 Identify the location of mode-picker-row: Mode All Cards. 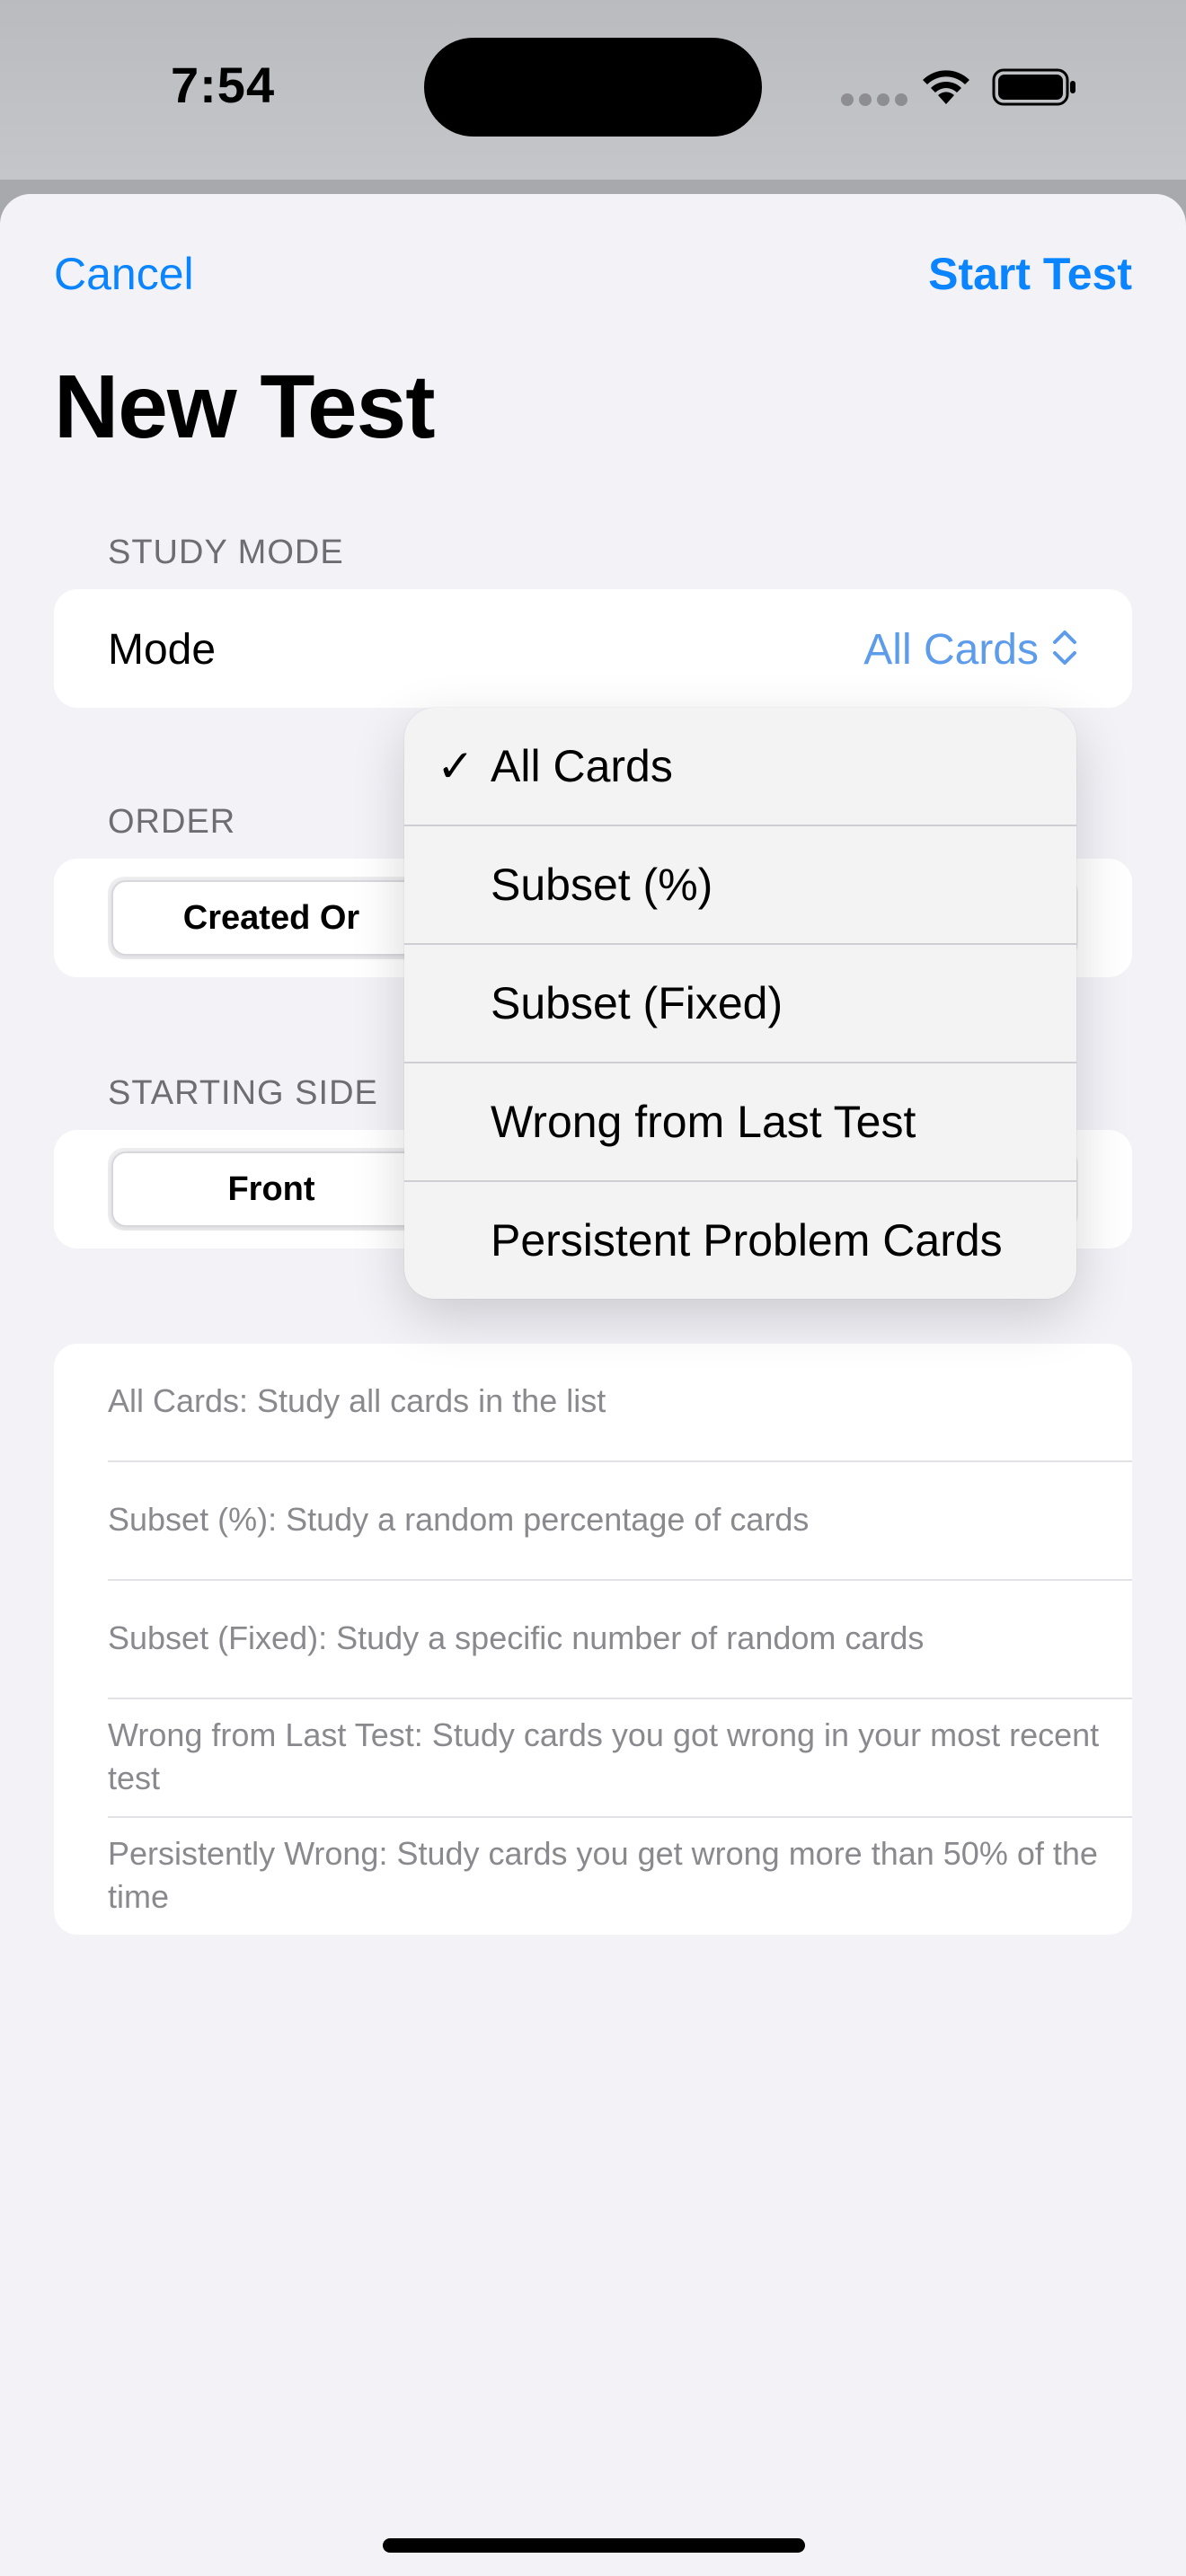
(593, 648).